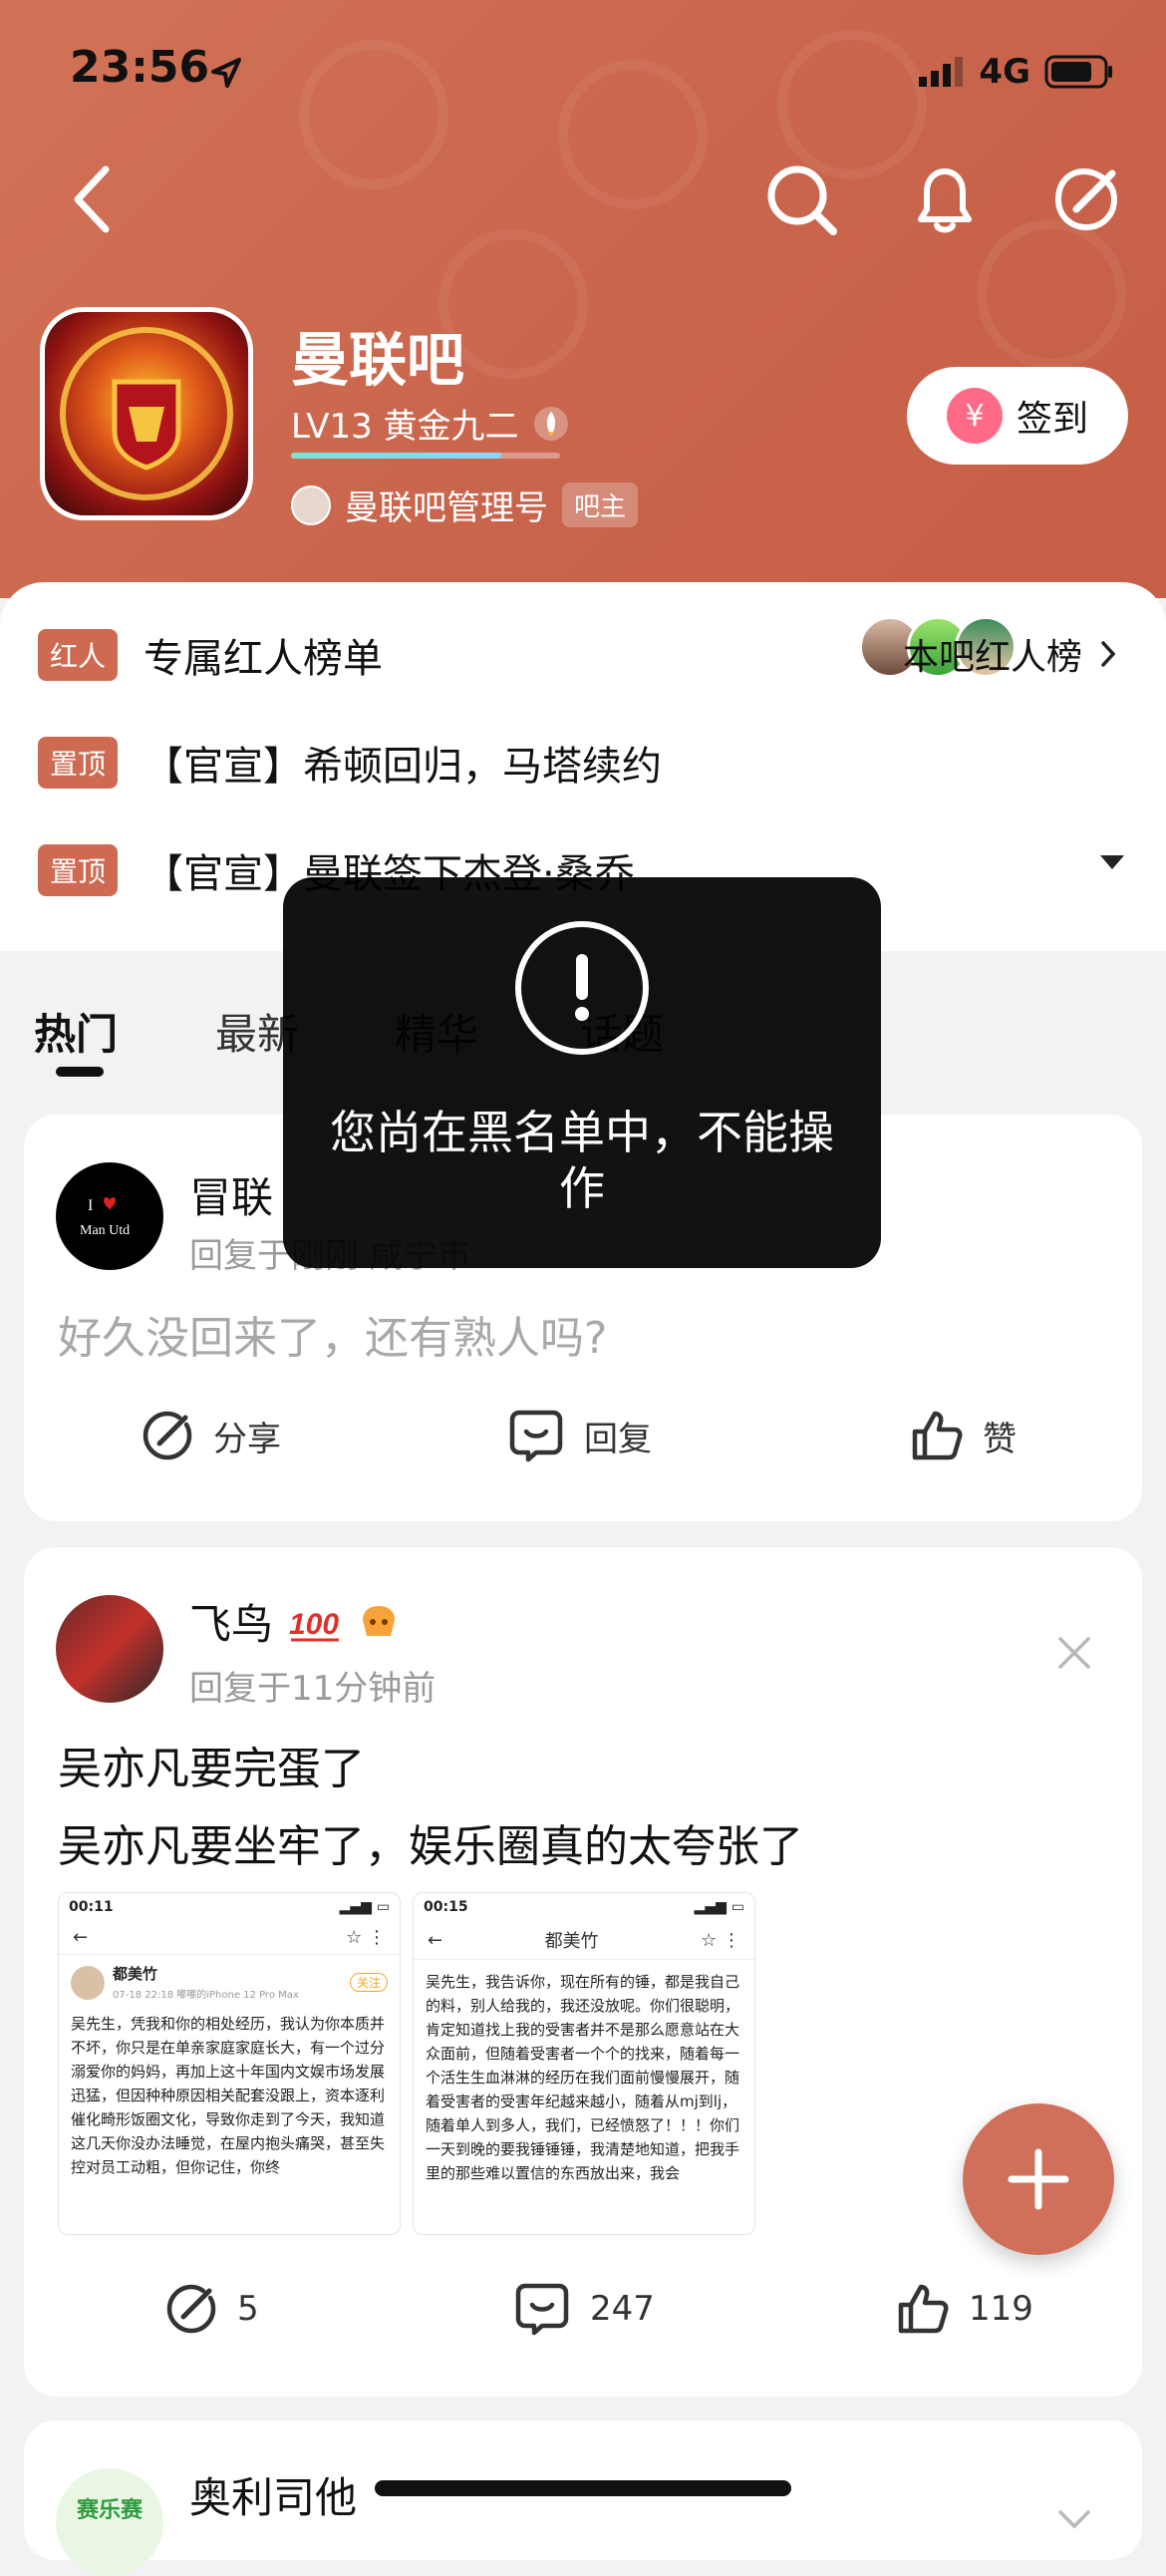 This screenshot has width=1166, height=2576. Describe the element at coordinates (80, 1072) in the screenshot. I see `tab-indicator` at that location.